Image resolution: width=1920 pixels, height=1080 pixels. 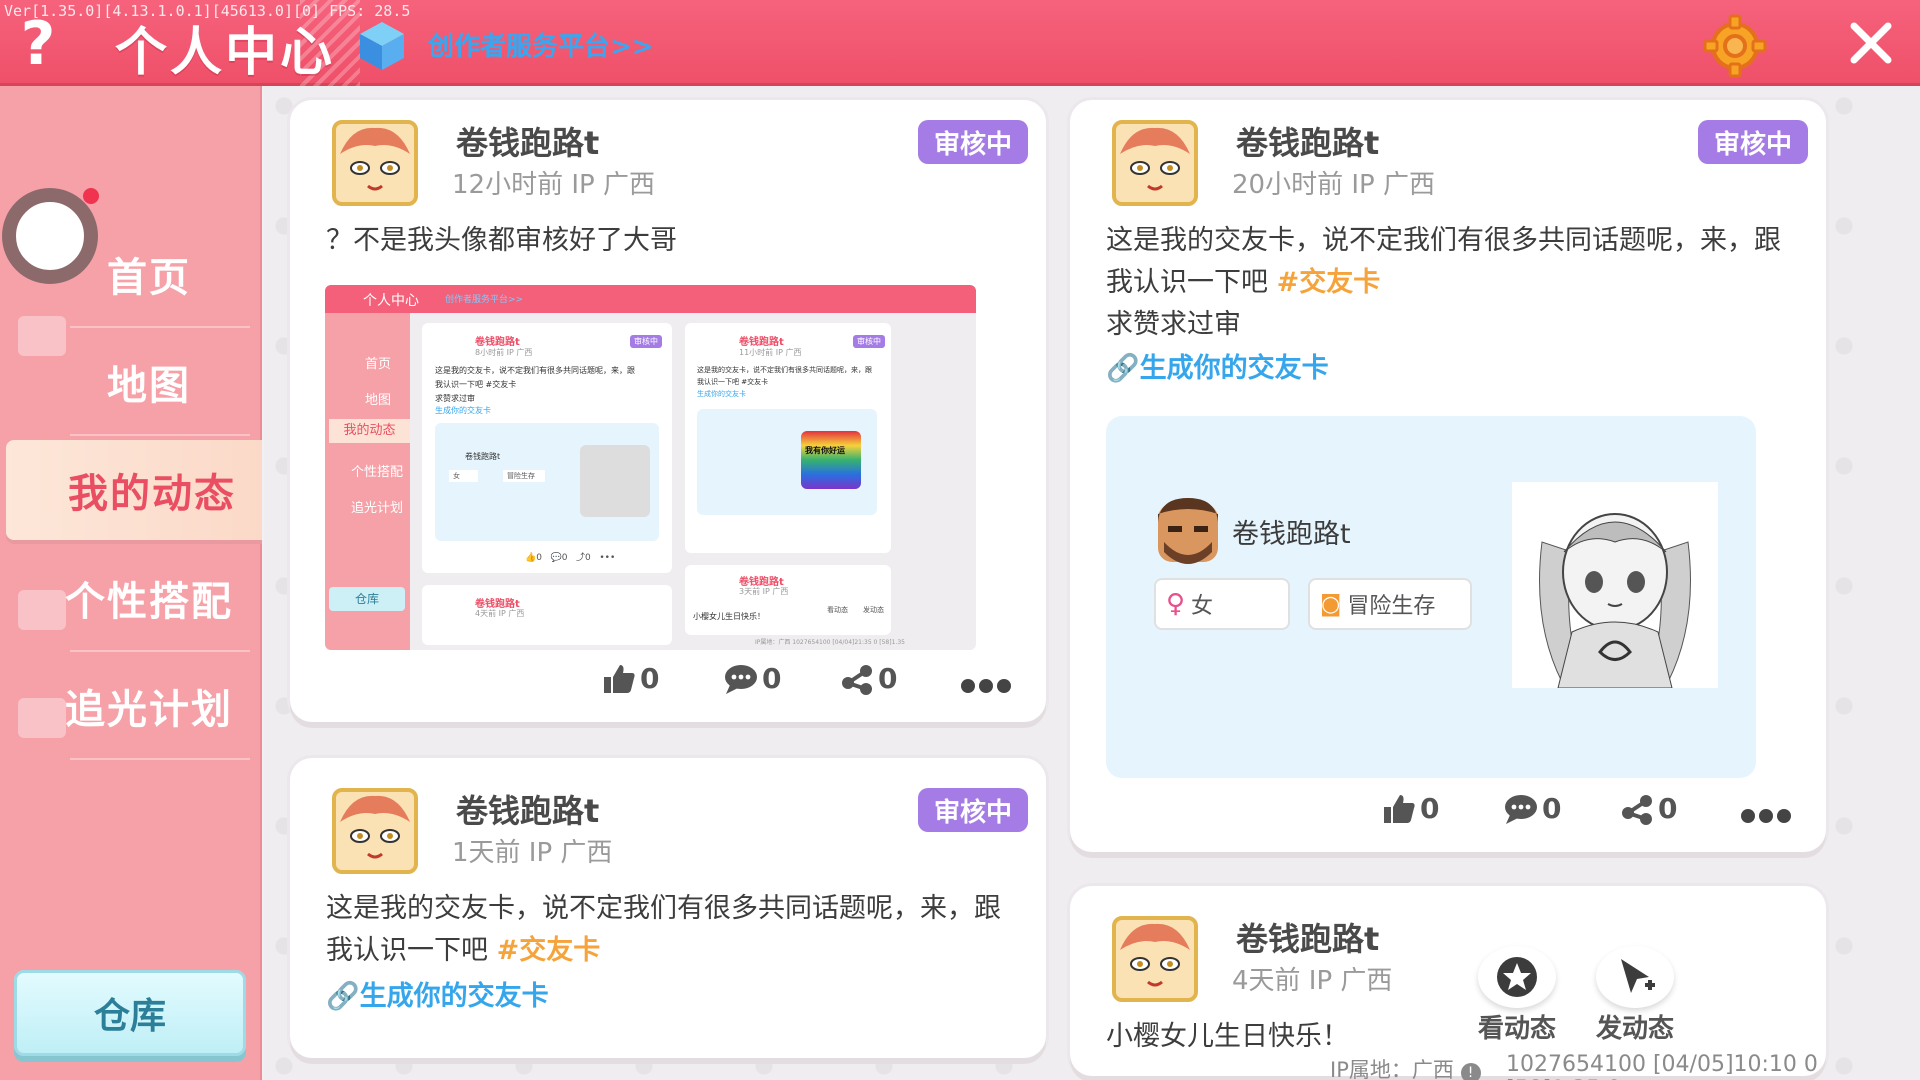 What do you see at coordinates (1333, 185) in the screenshot?
I see `post-meta: 20小时前 IP 广西` at bounding box center [1333, 185].